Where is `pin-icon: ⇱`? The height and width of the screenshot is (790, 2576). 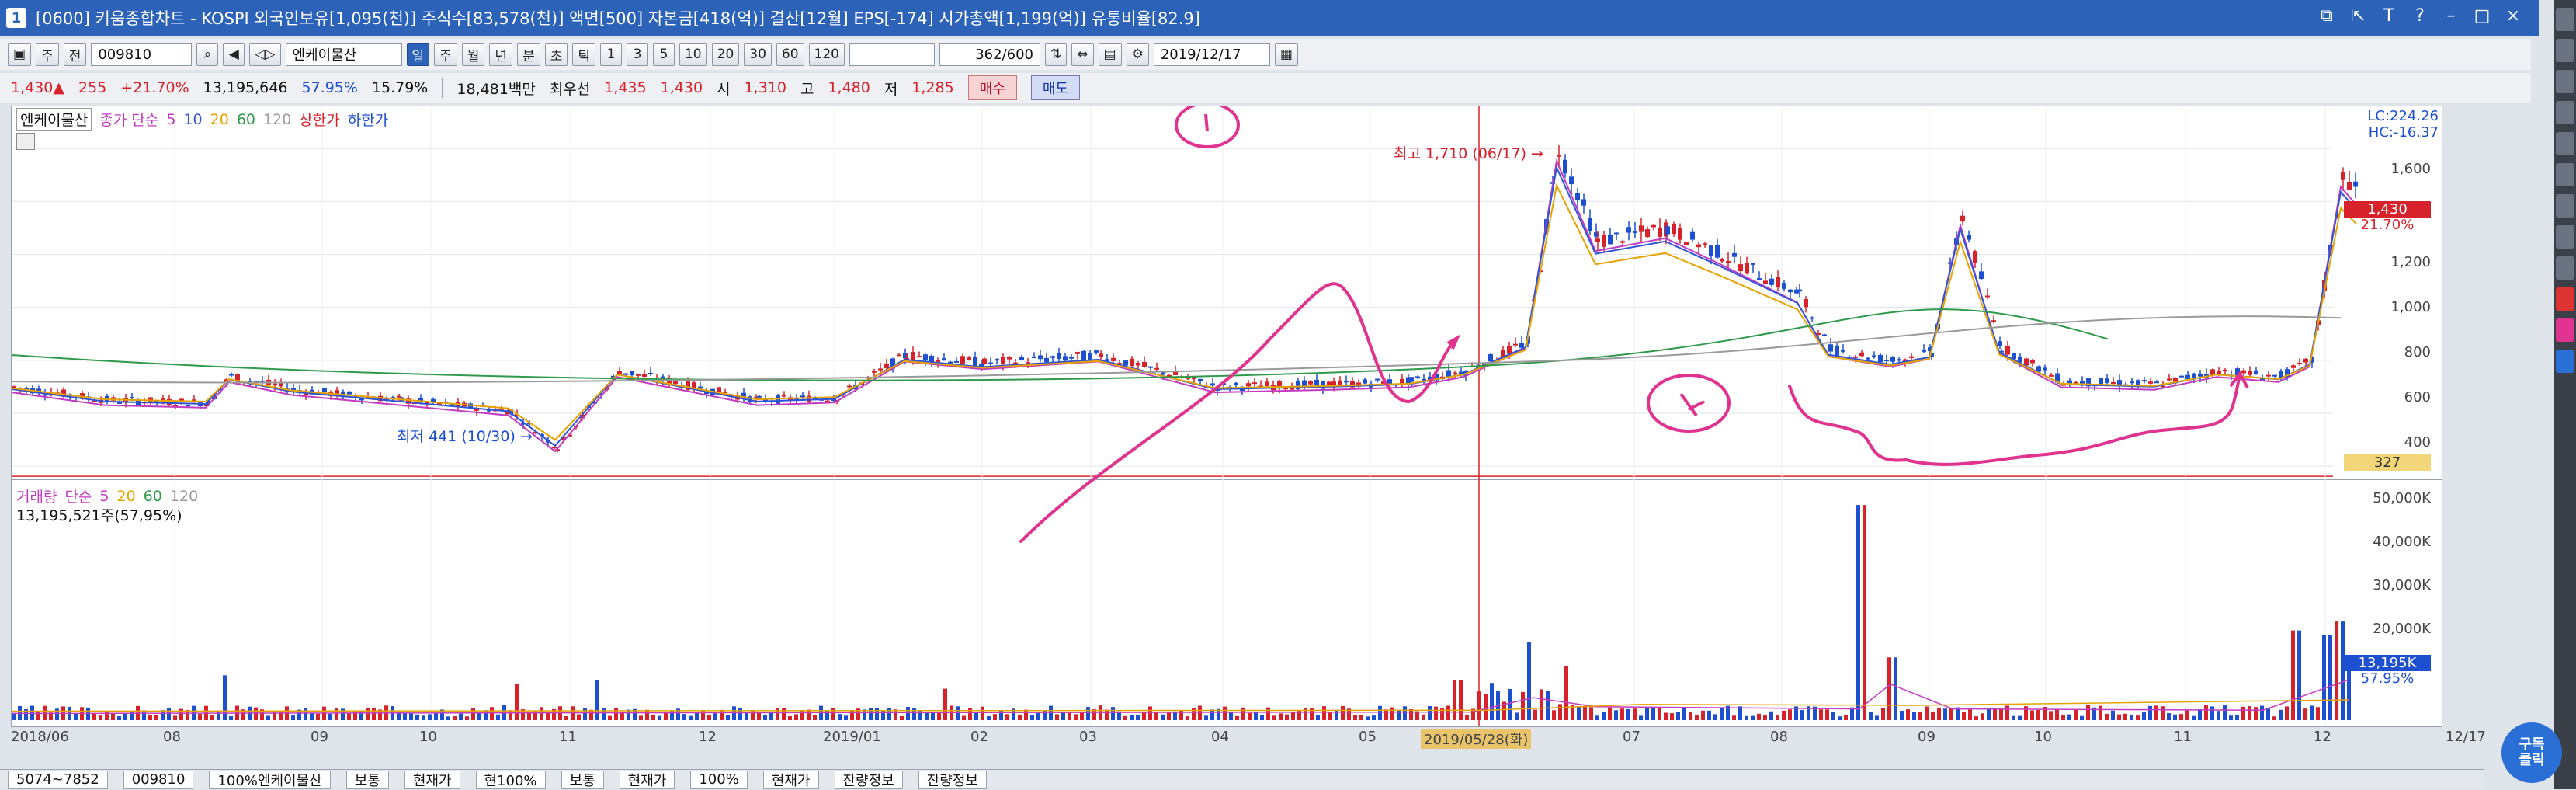
pin-icon: ⇱ is located at coordinates (2358, 16).